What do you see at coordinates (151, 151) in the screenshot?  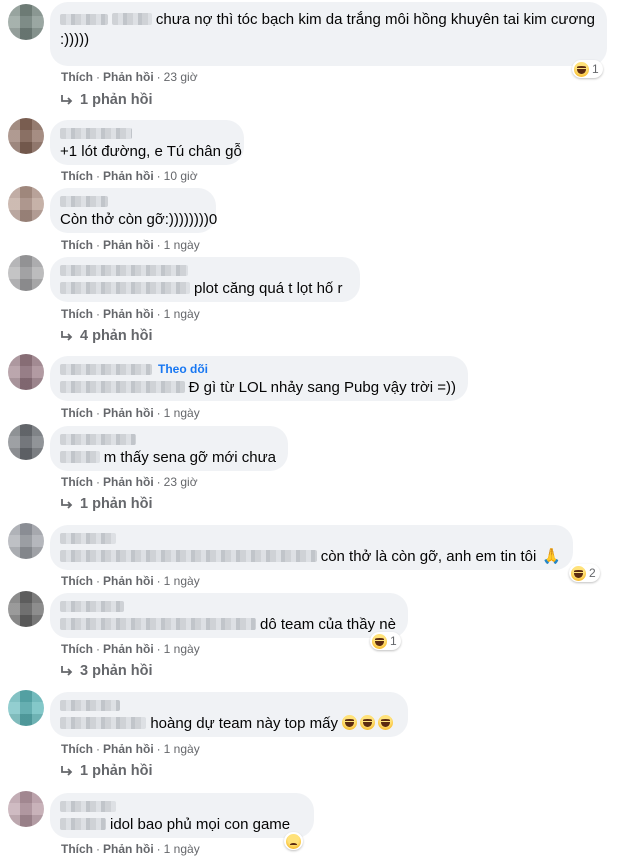 I see `comment-line: +1 lót đường, e Tú chân gỗ` at bounding box center [151, 151].